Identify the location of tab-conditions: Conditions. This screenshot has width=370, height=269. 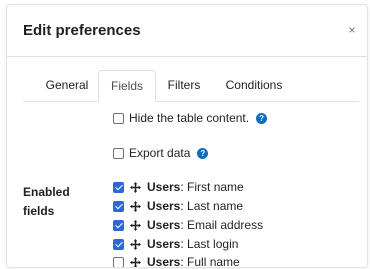
(254, 85).